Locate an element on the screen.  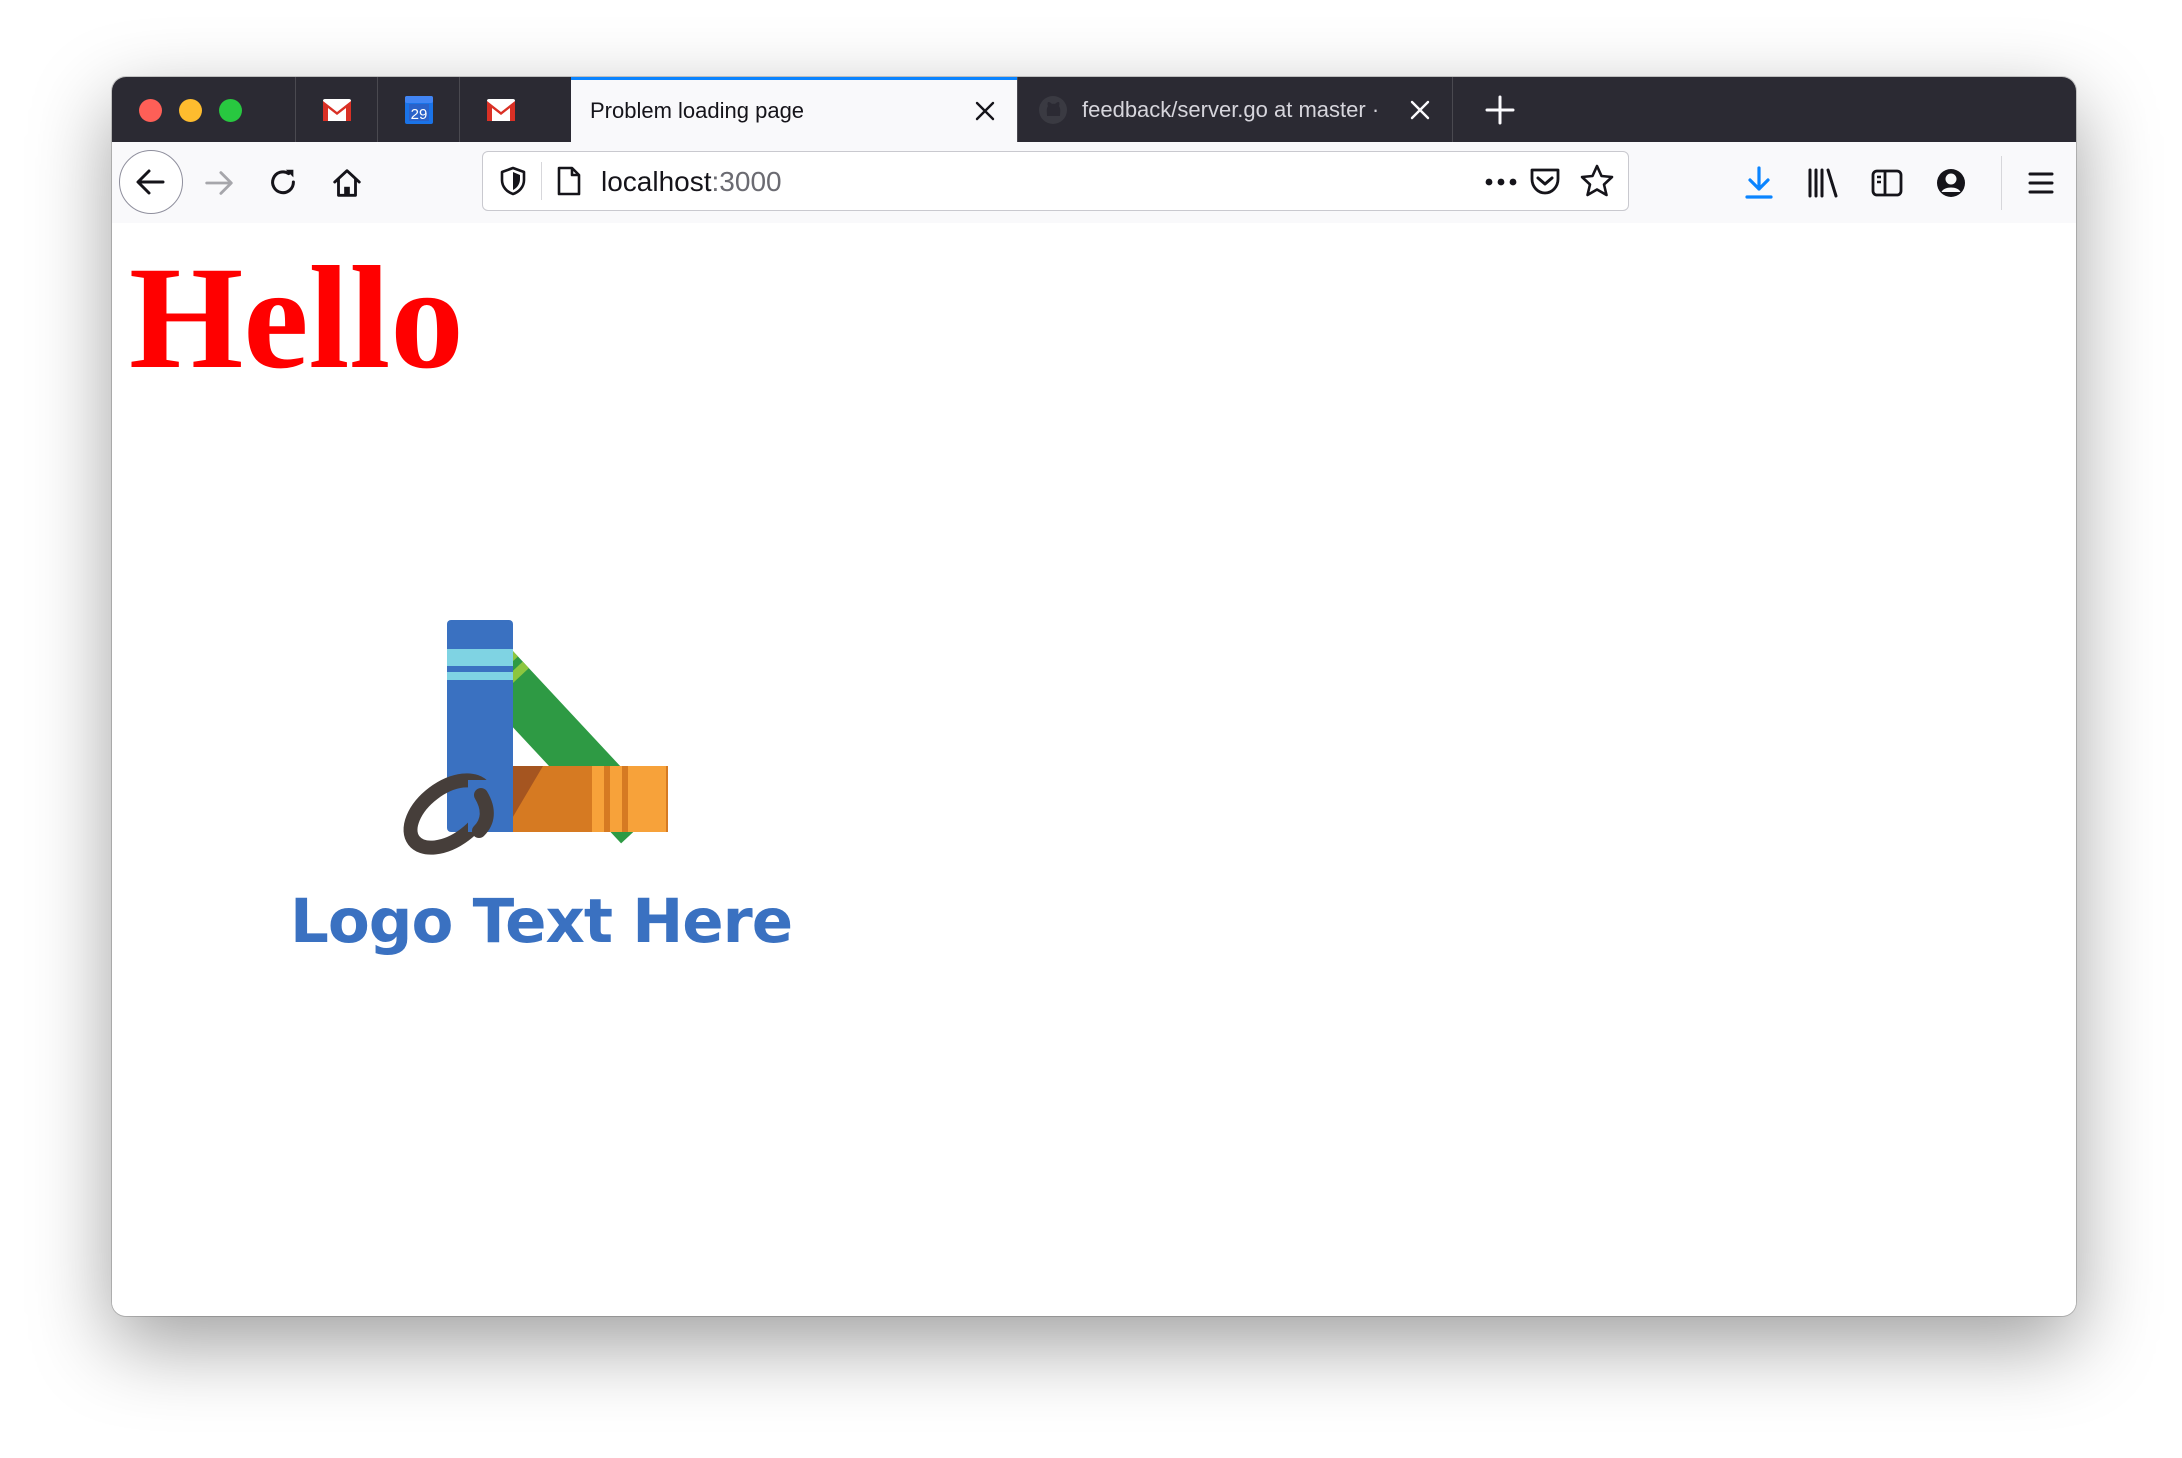
more-icon is located at coordinates (1501, 182).